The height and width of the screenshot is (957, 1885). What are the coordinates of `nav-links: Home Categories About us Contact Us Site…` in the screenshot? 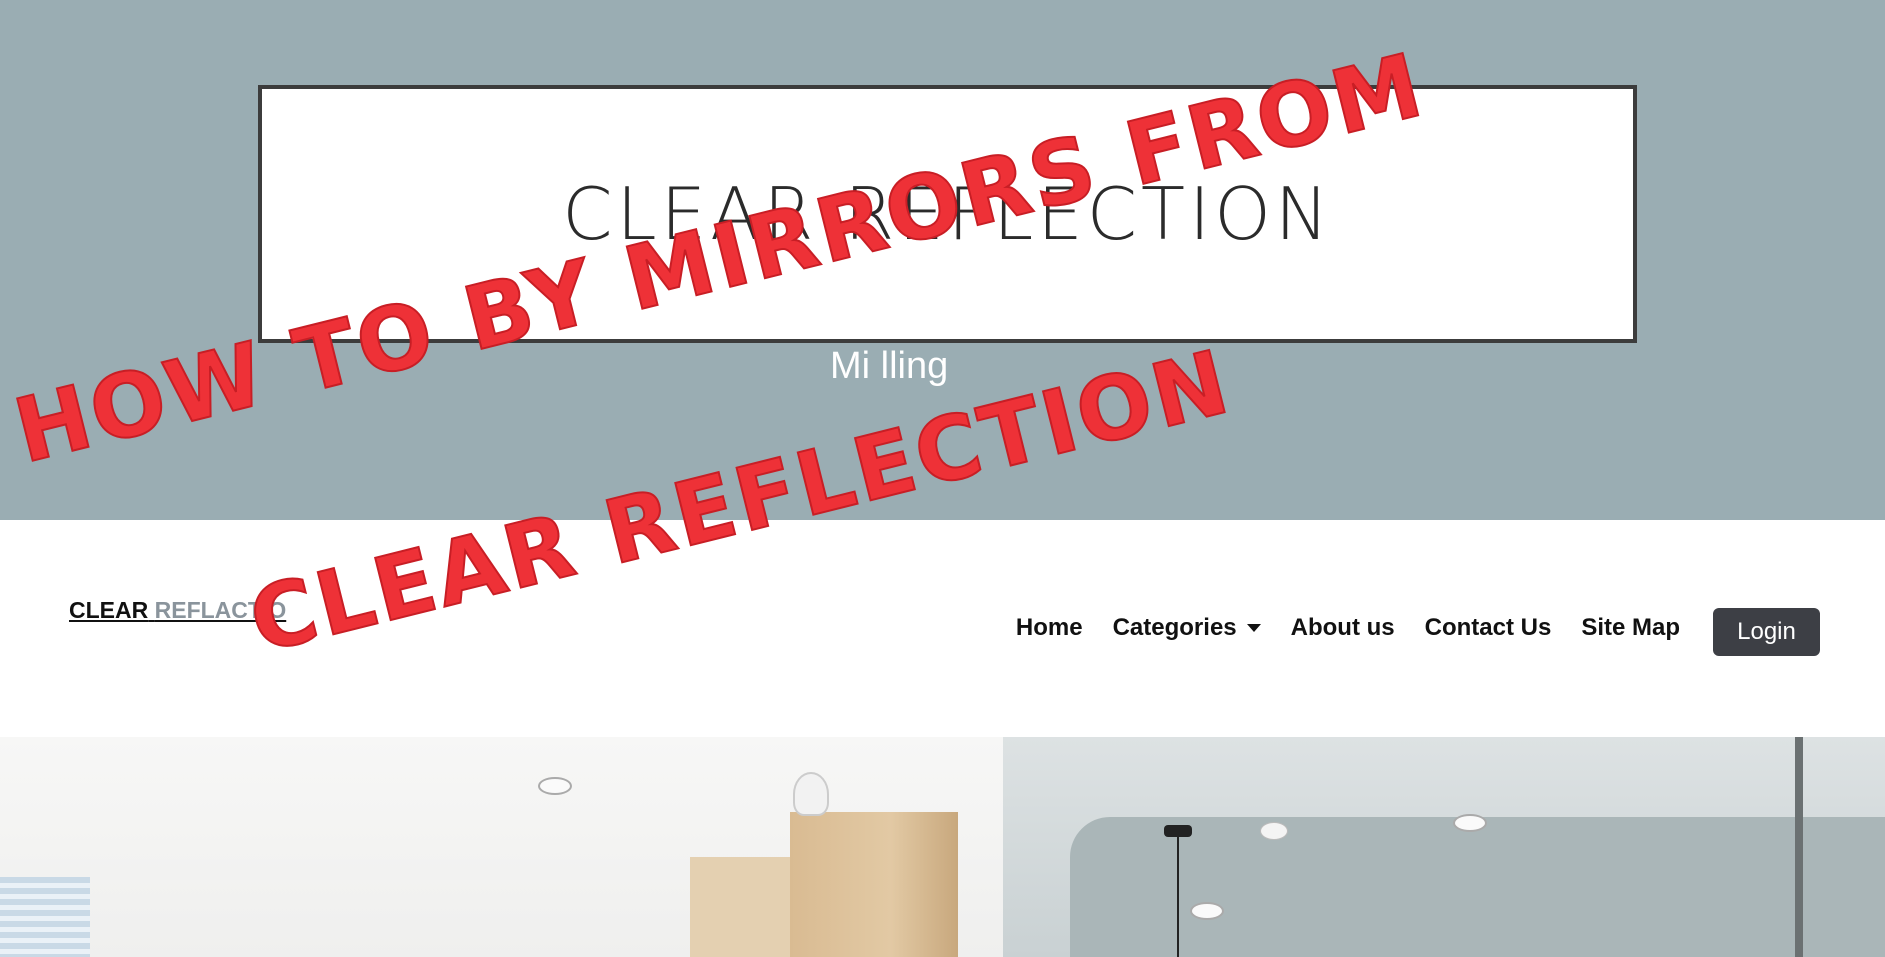 It's located at (1348, 628).